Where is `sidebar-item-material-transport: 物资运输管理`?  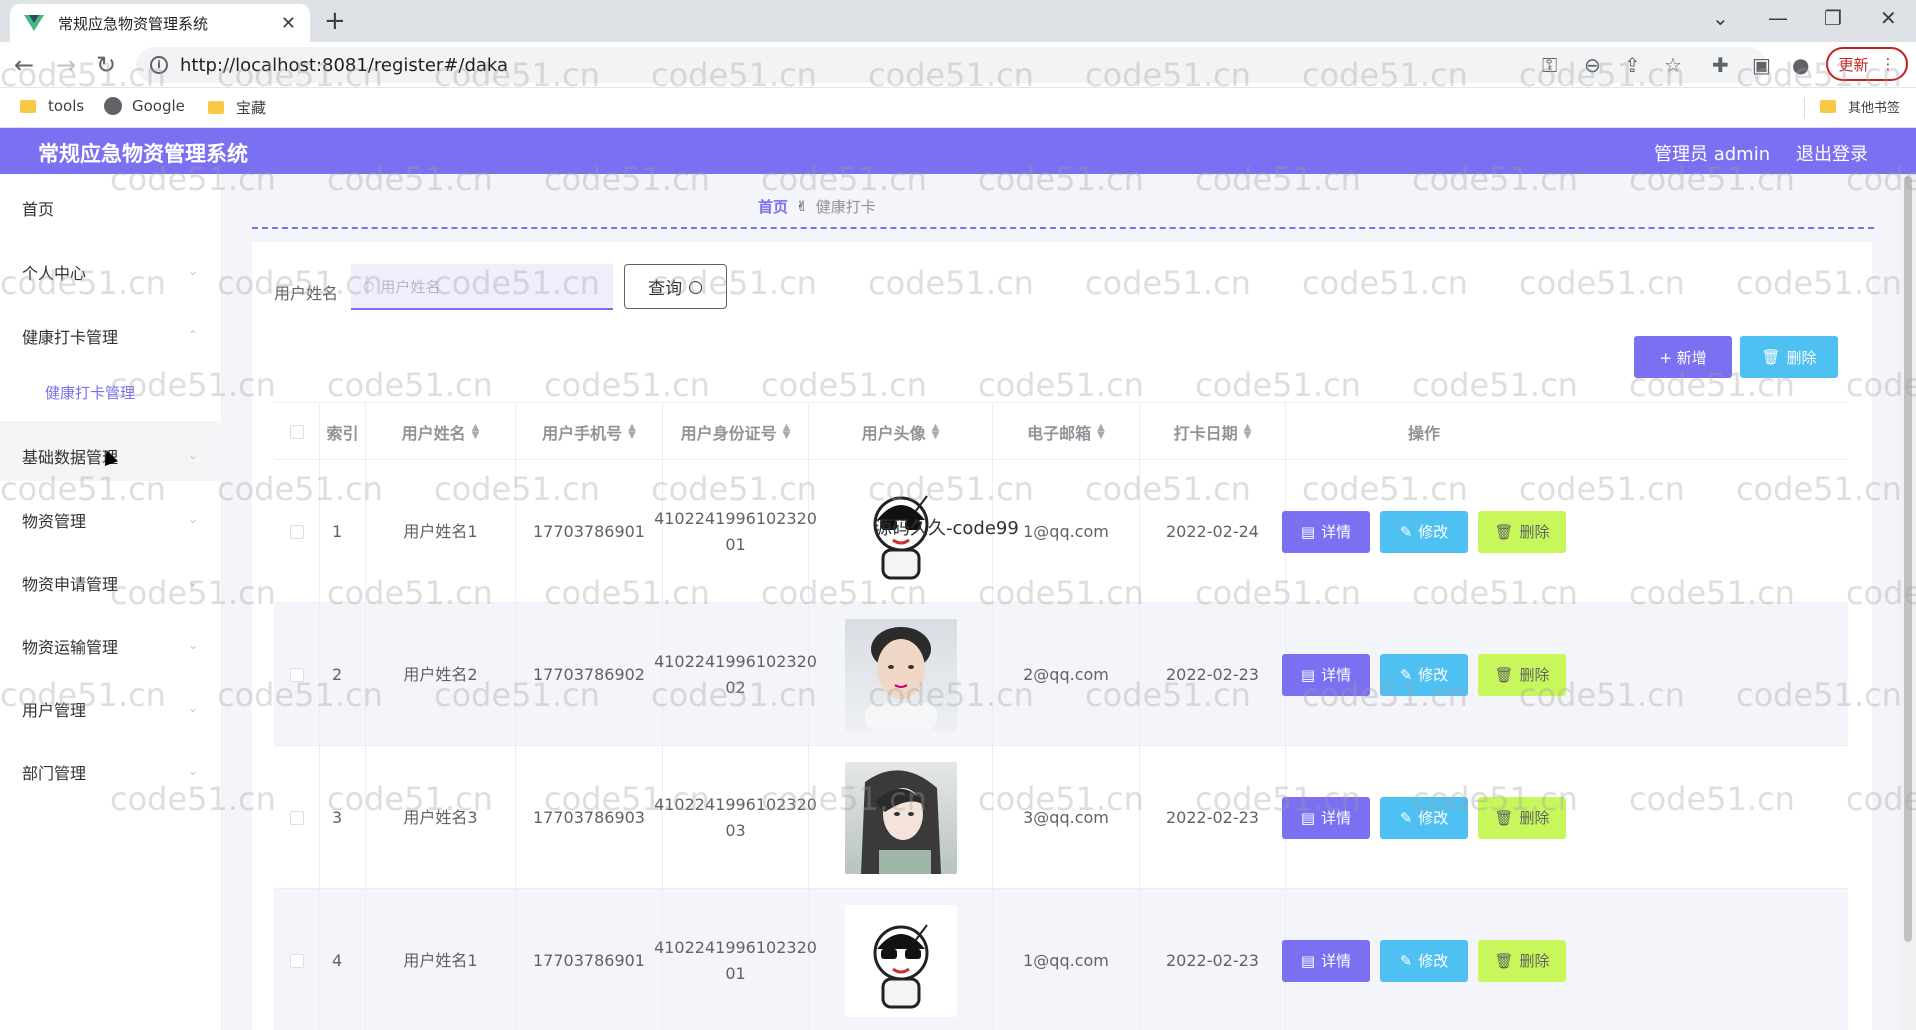 sidebar-item-material-transport: 物资运输管理 is located at coordinates (70, 646).